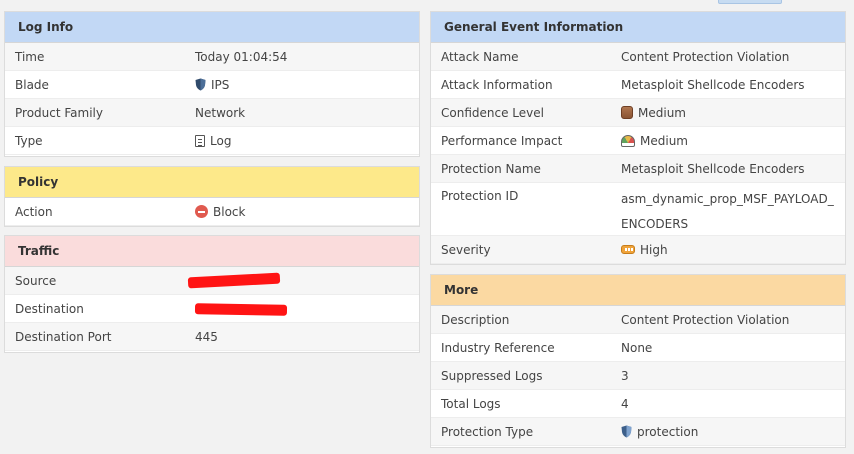 The width and height of the screenshot is (854, 454). What do you see at coordinates (200, 140) in the screenshot?
I see `document-icon` at bounding box center [200, 140].